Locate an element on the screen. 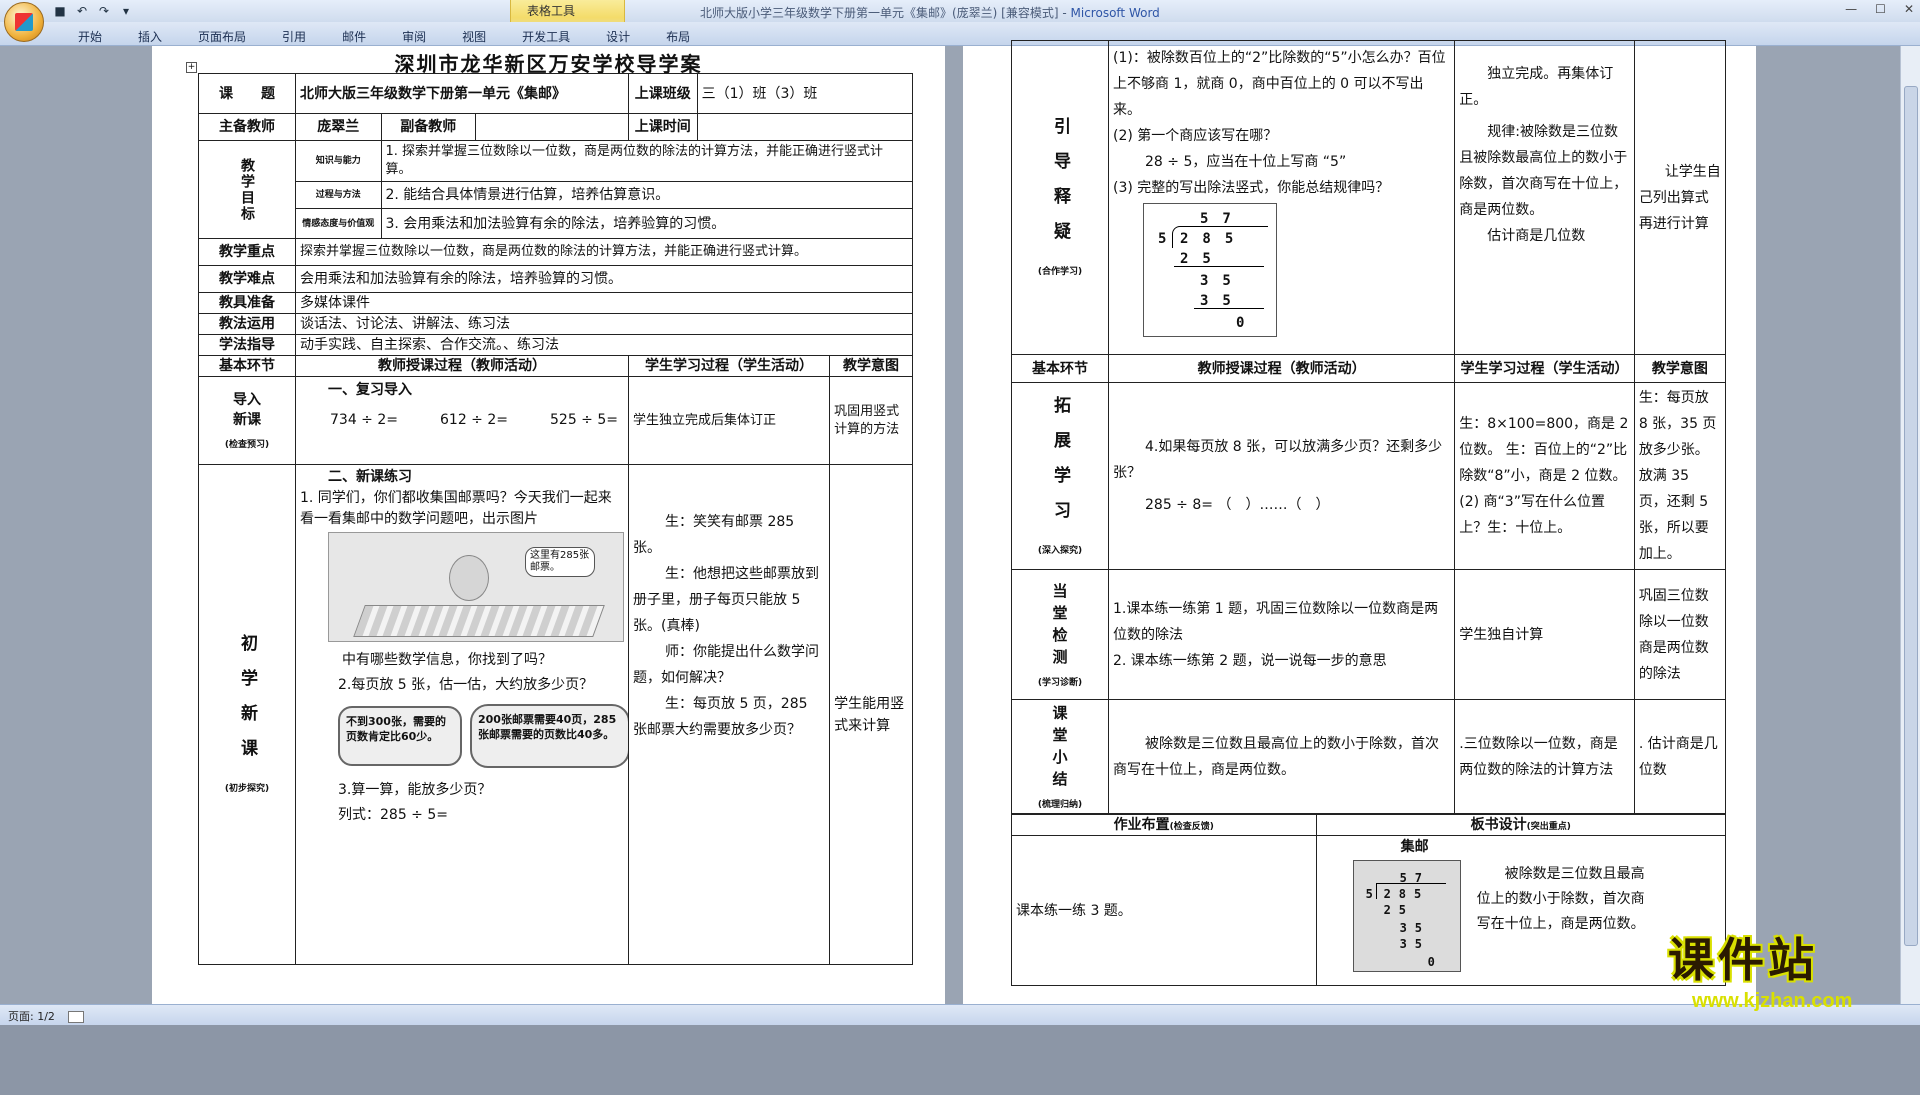 This screenshot has height=1095, width=1920. summary-student: .三位数除以一位数，商是两位数的除法的计算方法 is located at coordinates (1544, 756).